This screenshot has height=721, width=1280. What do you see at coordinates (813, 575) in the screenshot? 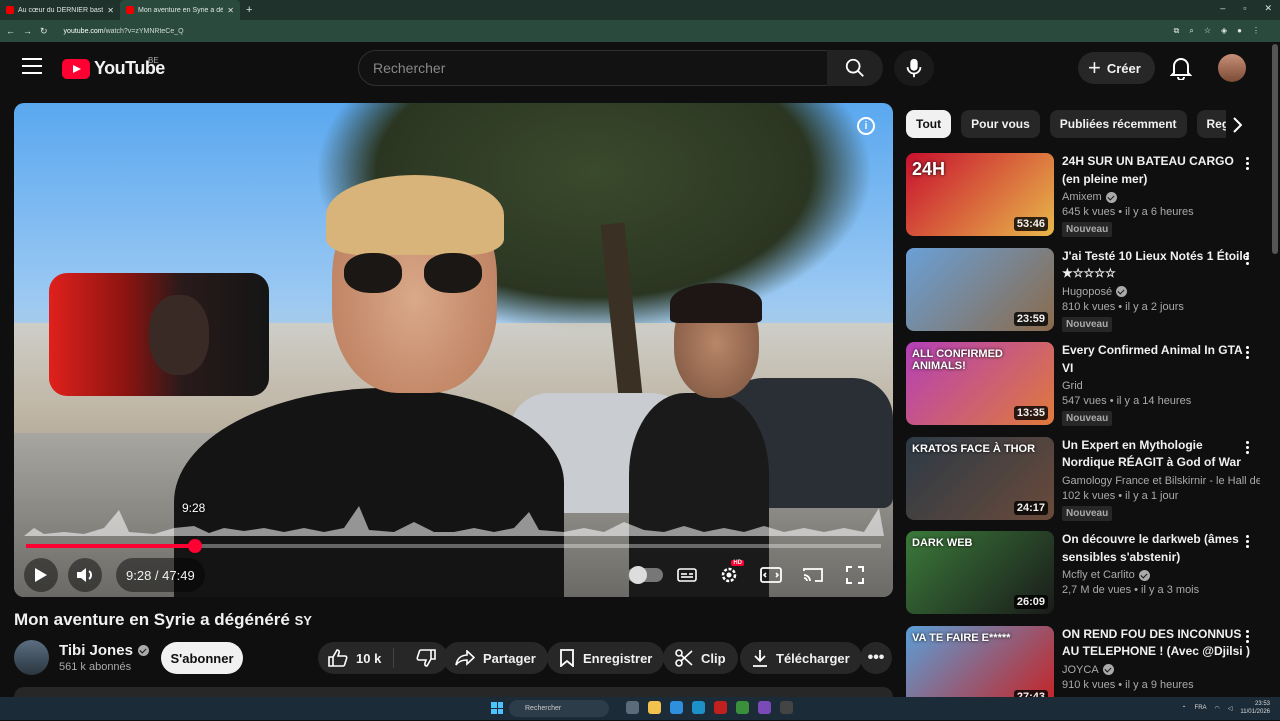
I see `cast-button` at bounding box center [813, 575].